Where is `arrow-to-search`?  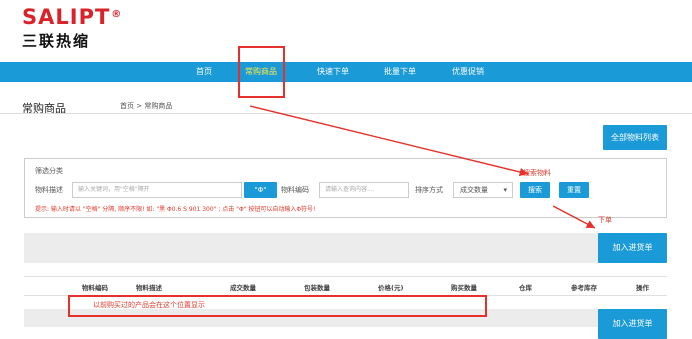 arrow-to-search is located at coordinates (389, 141).